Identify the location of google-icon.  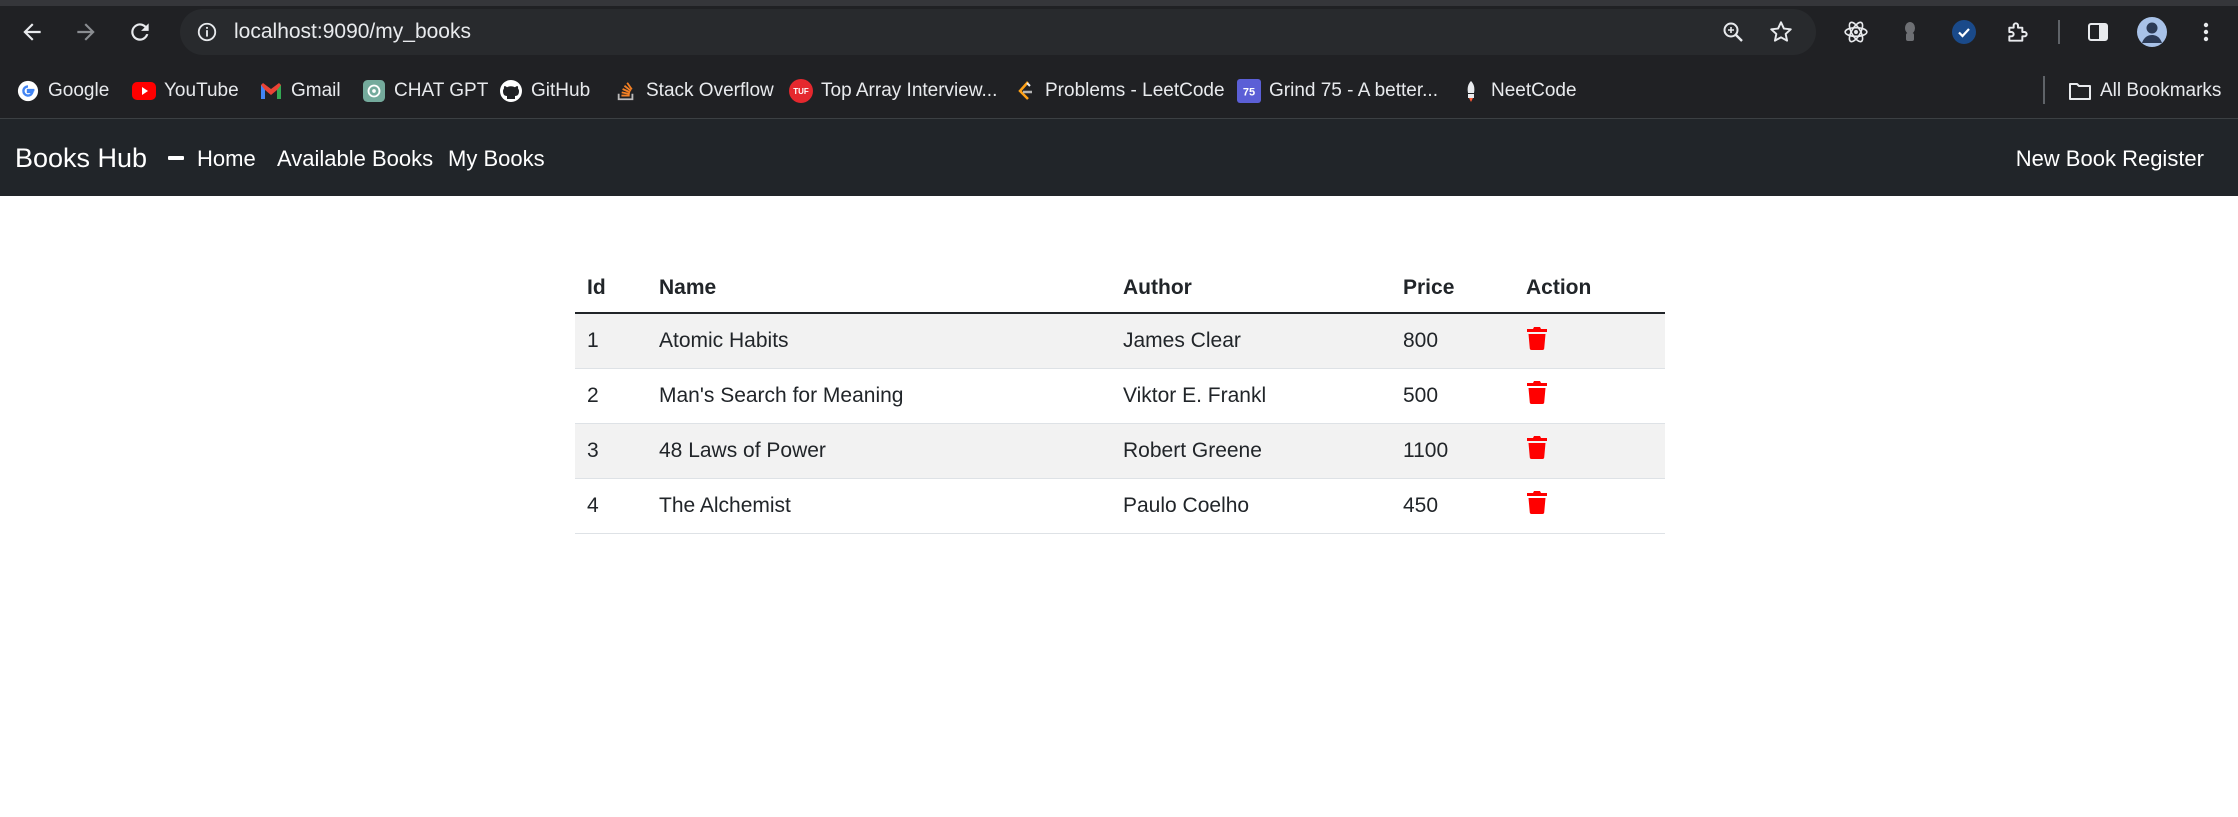
(28, 91).